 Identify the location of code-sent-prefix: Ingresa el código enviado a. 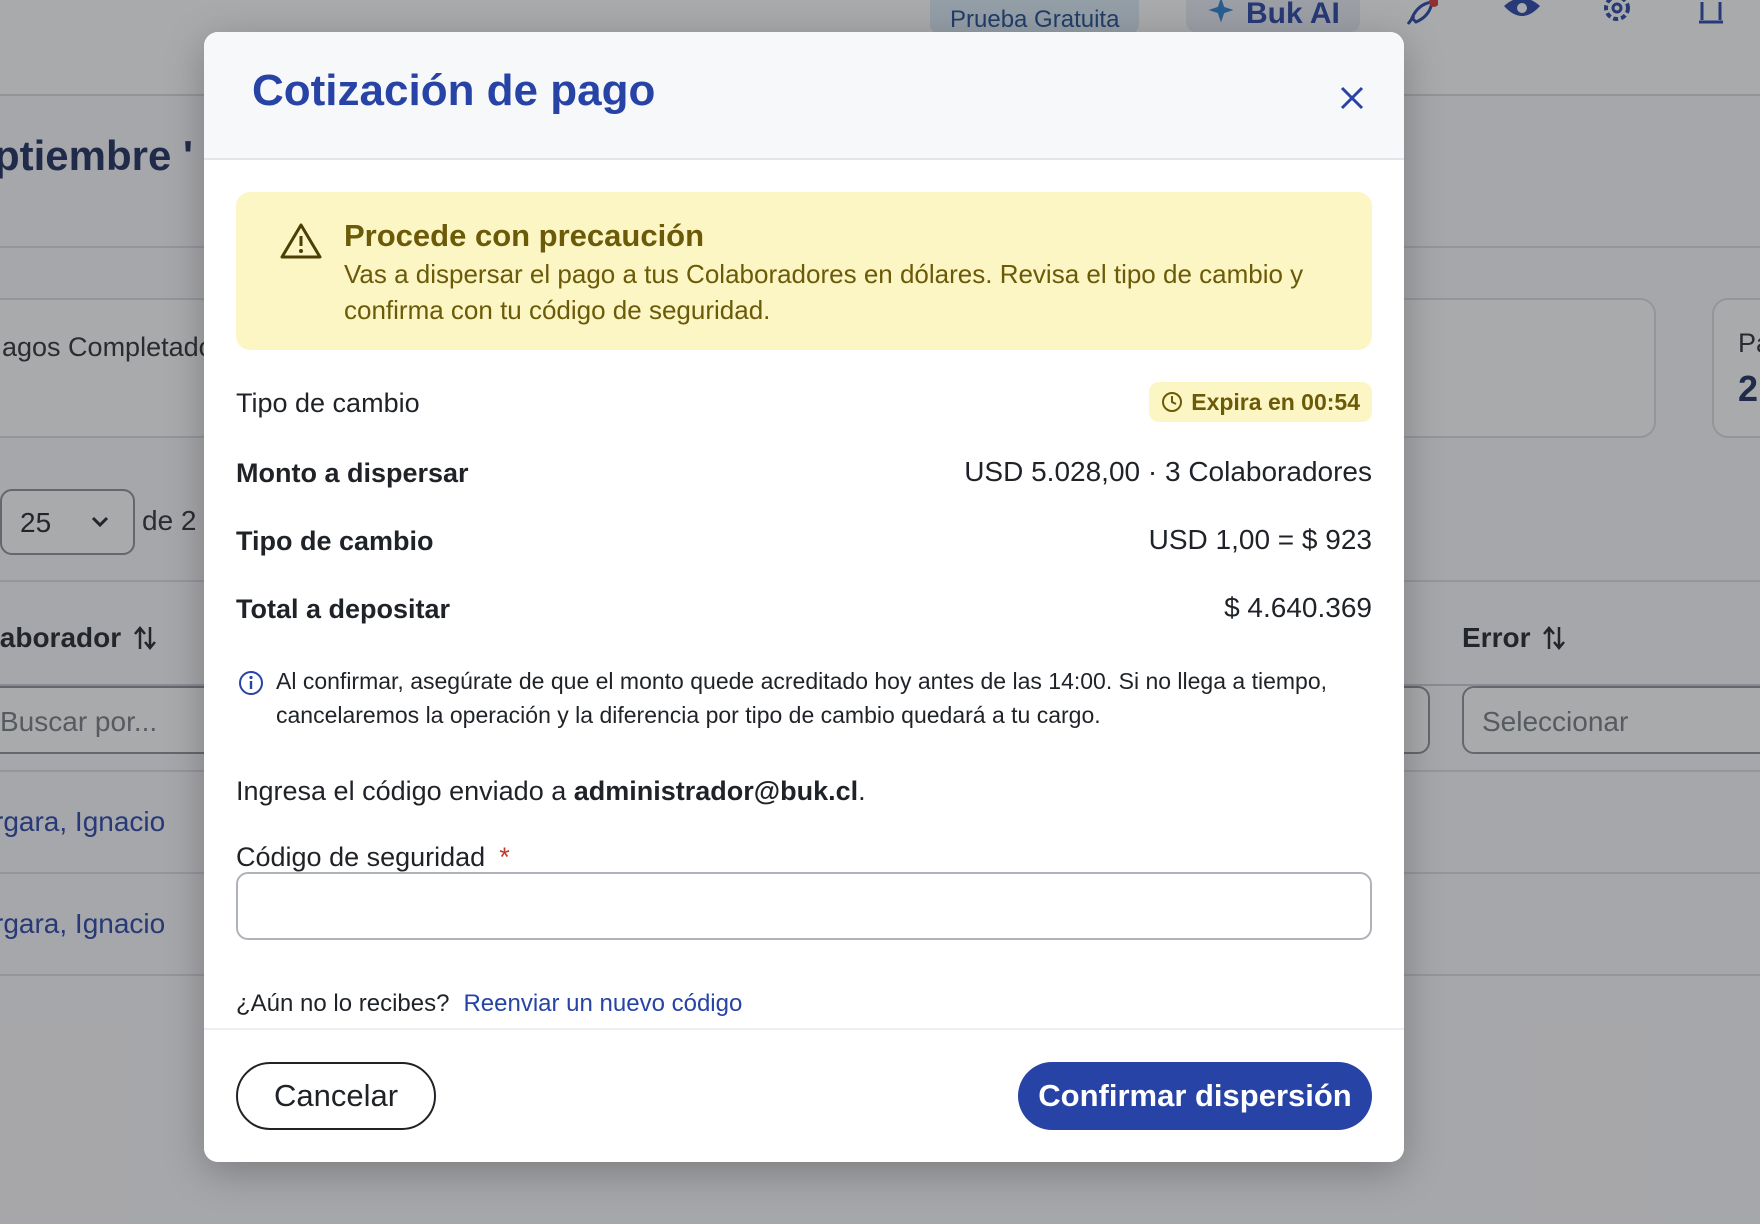
(405, 791).